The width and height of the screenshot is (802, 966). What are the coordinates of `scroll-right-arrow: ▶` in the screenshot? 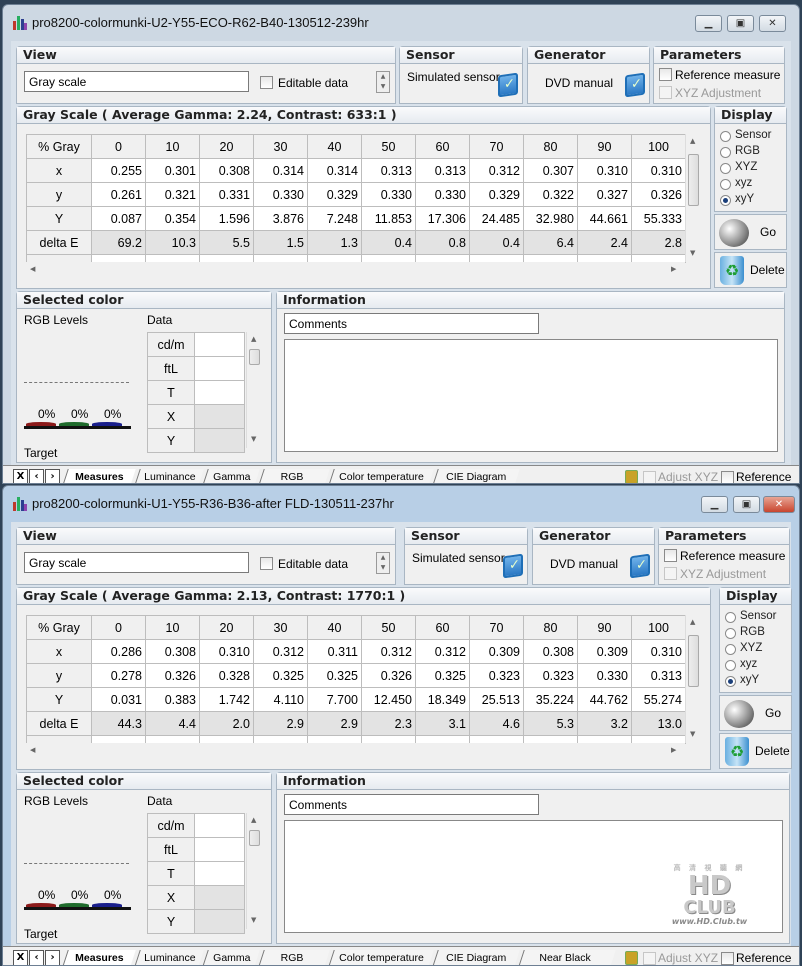 It's located at (673, 750).